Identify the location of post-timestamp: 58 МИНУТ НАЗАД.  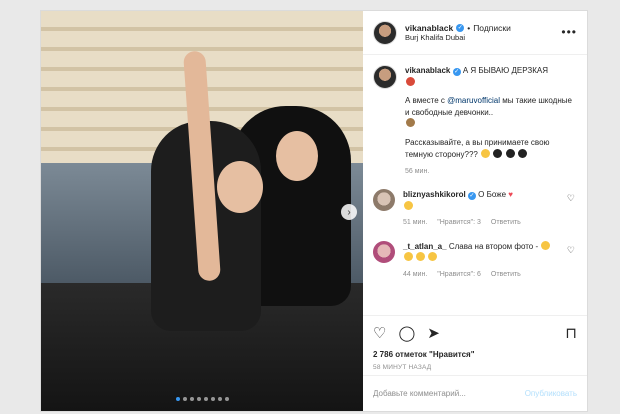
(475, 367).